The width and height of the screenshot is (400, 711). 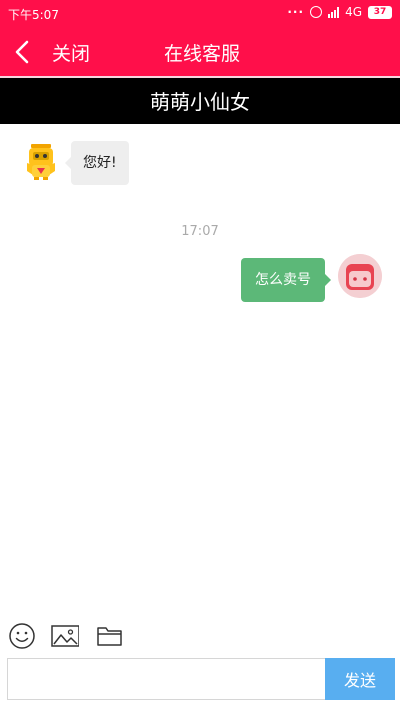 I want to click on more-notifications-icon: ···, so click(x=296, y=12).